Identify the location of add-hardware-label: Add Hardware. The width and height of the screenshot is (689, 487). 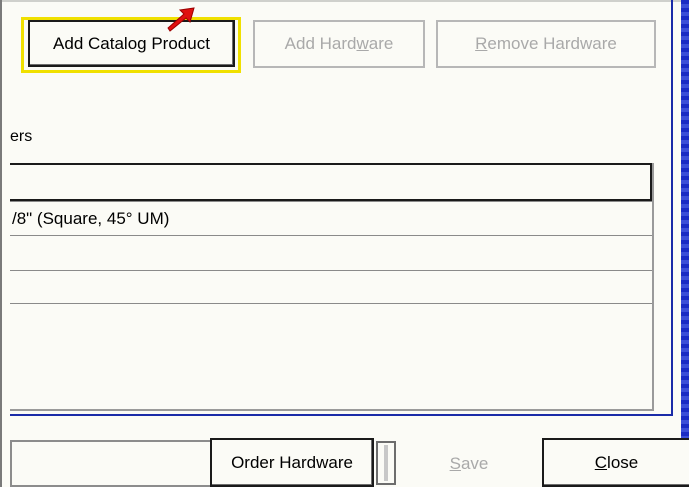
(339, 43).